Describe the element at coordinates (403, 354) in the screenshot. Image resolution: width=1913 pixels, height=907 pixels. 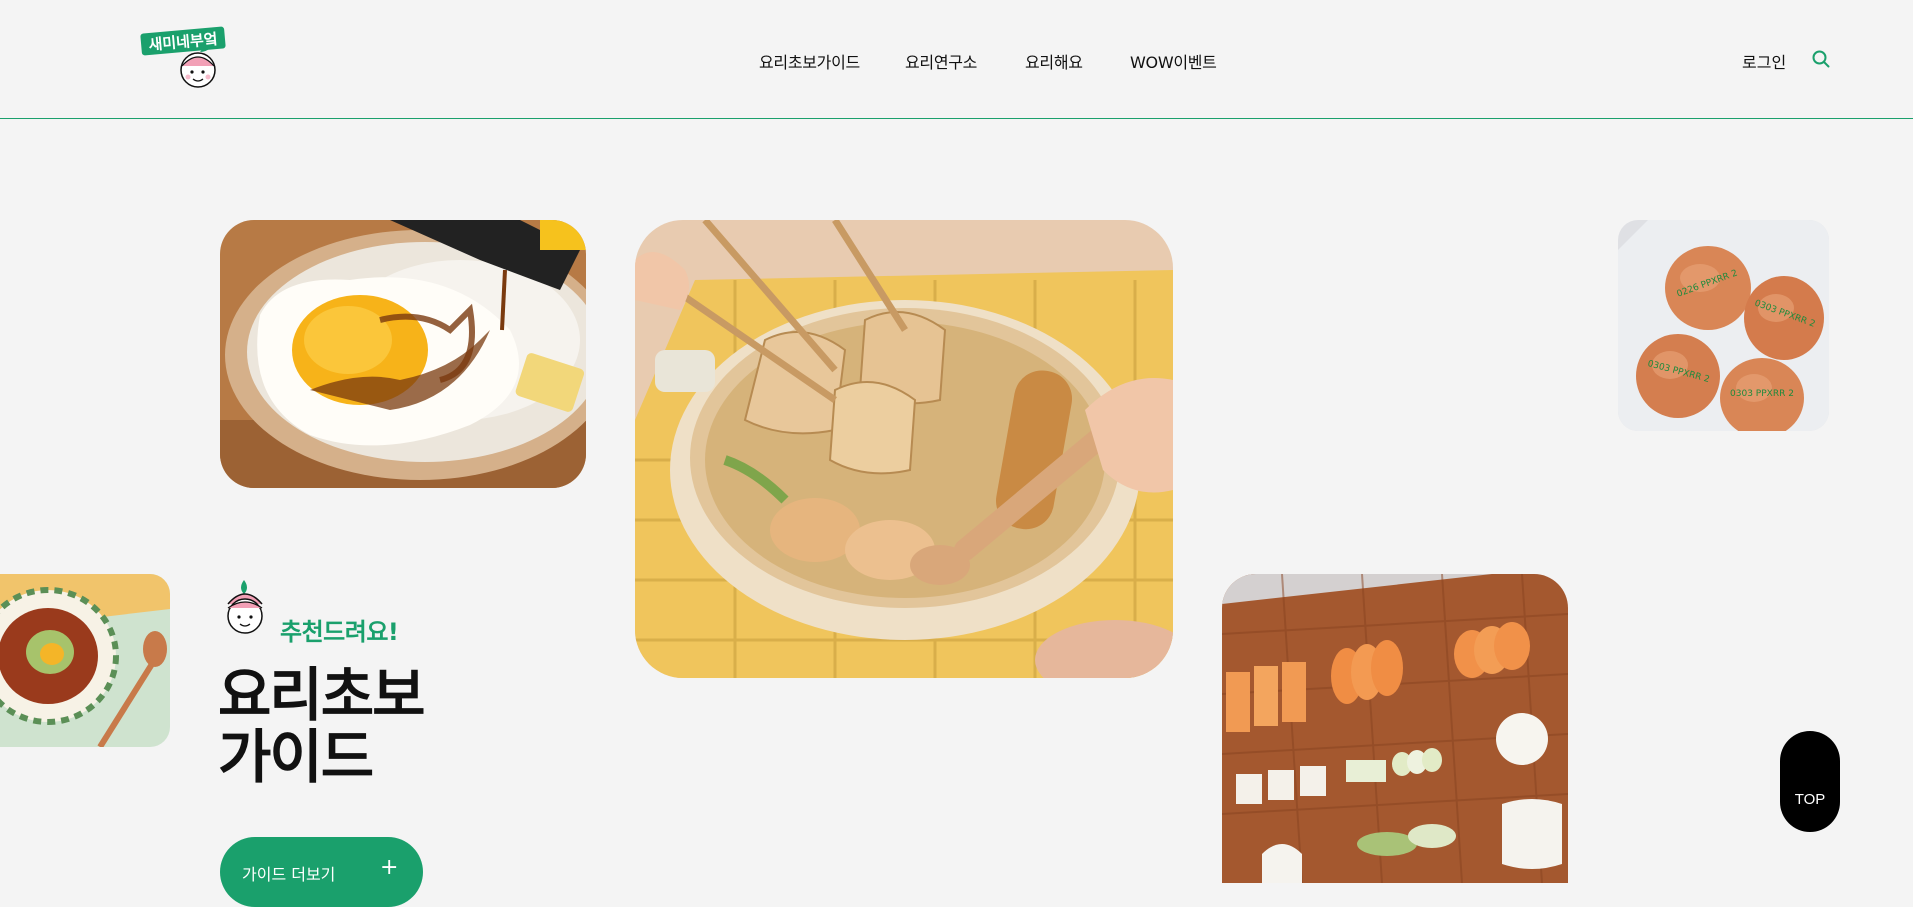
I see `fried-egg-rice-bowl-photo` at that location.